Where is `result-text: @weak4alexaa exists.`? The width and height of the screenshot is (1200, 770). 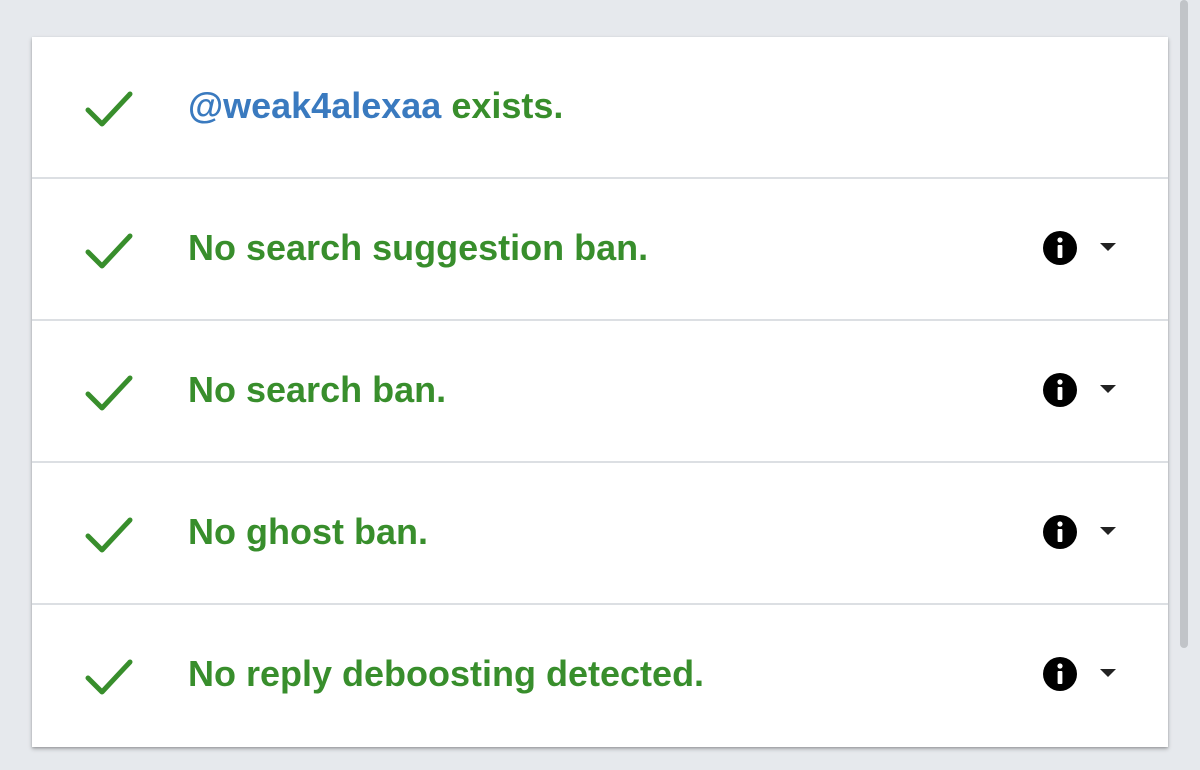
result-text: @weak4alexaa exists. is located at coordinates (375, 106).